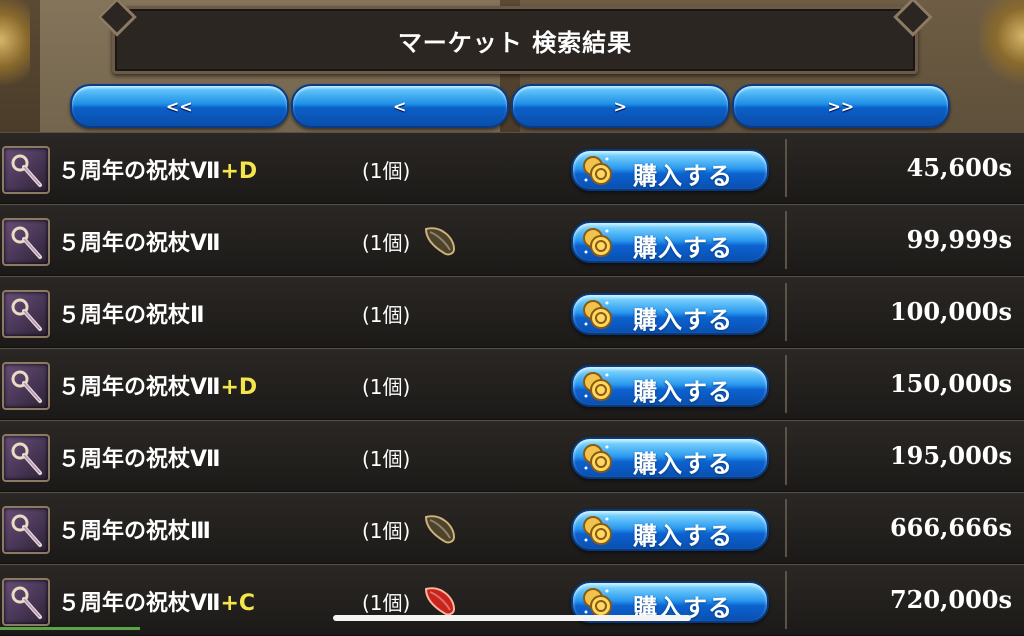 Image resolution: width=1024 pixels, height=636 pixels. I want to click on list-item: ５周年の祝杖Ⅶ+D (1個) 購入する 150,000s, so click(512, 384).